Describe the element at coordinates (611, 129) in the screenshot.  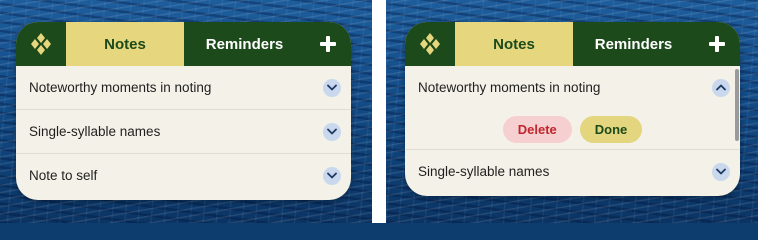
I see `done-button: Done` at that location.